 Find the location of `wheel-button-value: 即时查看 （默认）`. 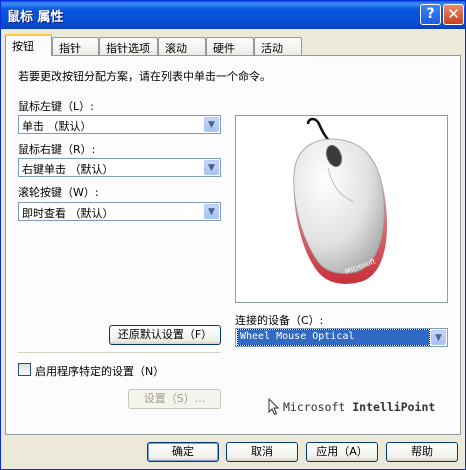

wheel-button-value: 即时查看 （默认） is located at coordinates (68, 213).